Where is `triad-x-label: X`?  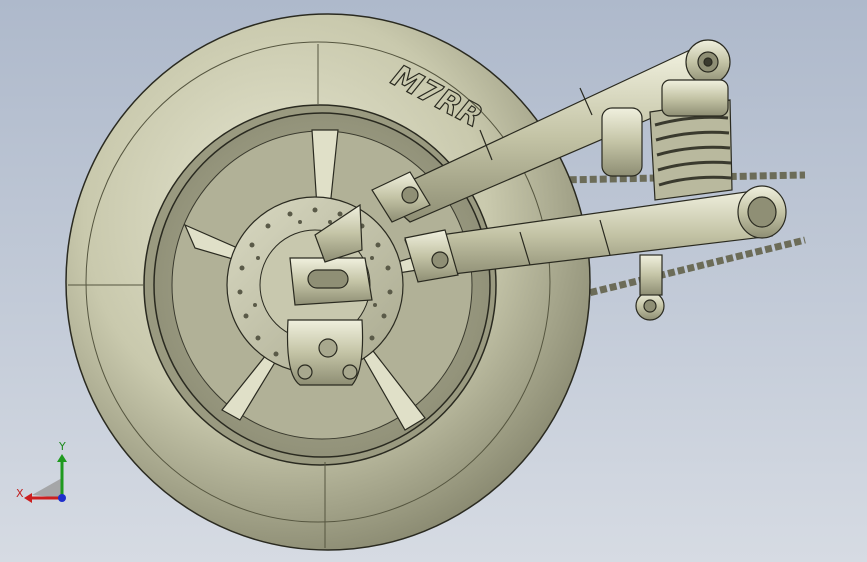 triad-x-label: X is located at coordinates (20, 493).